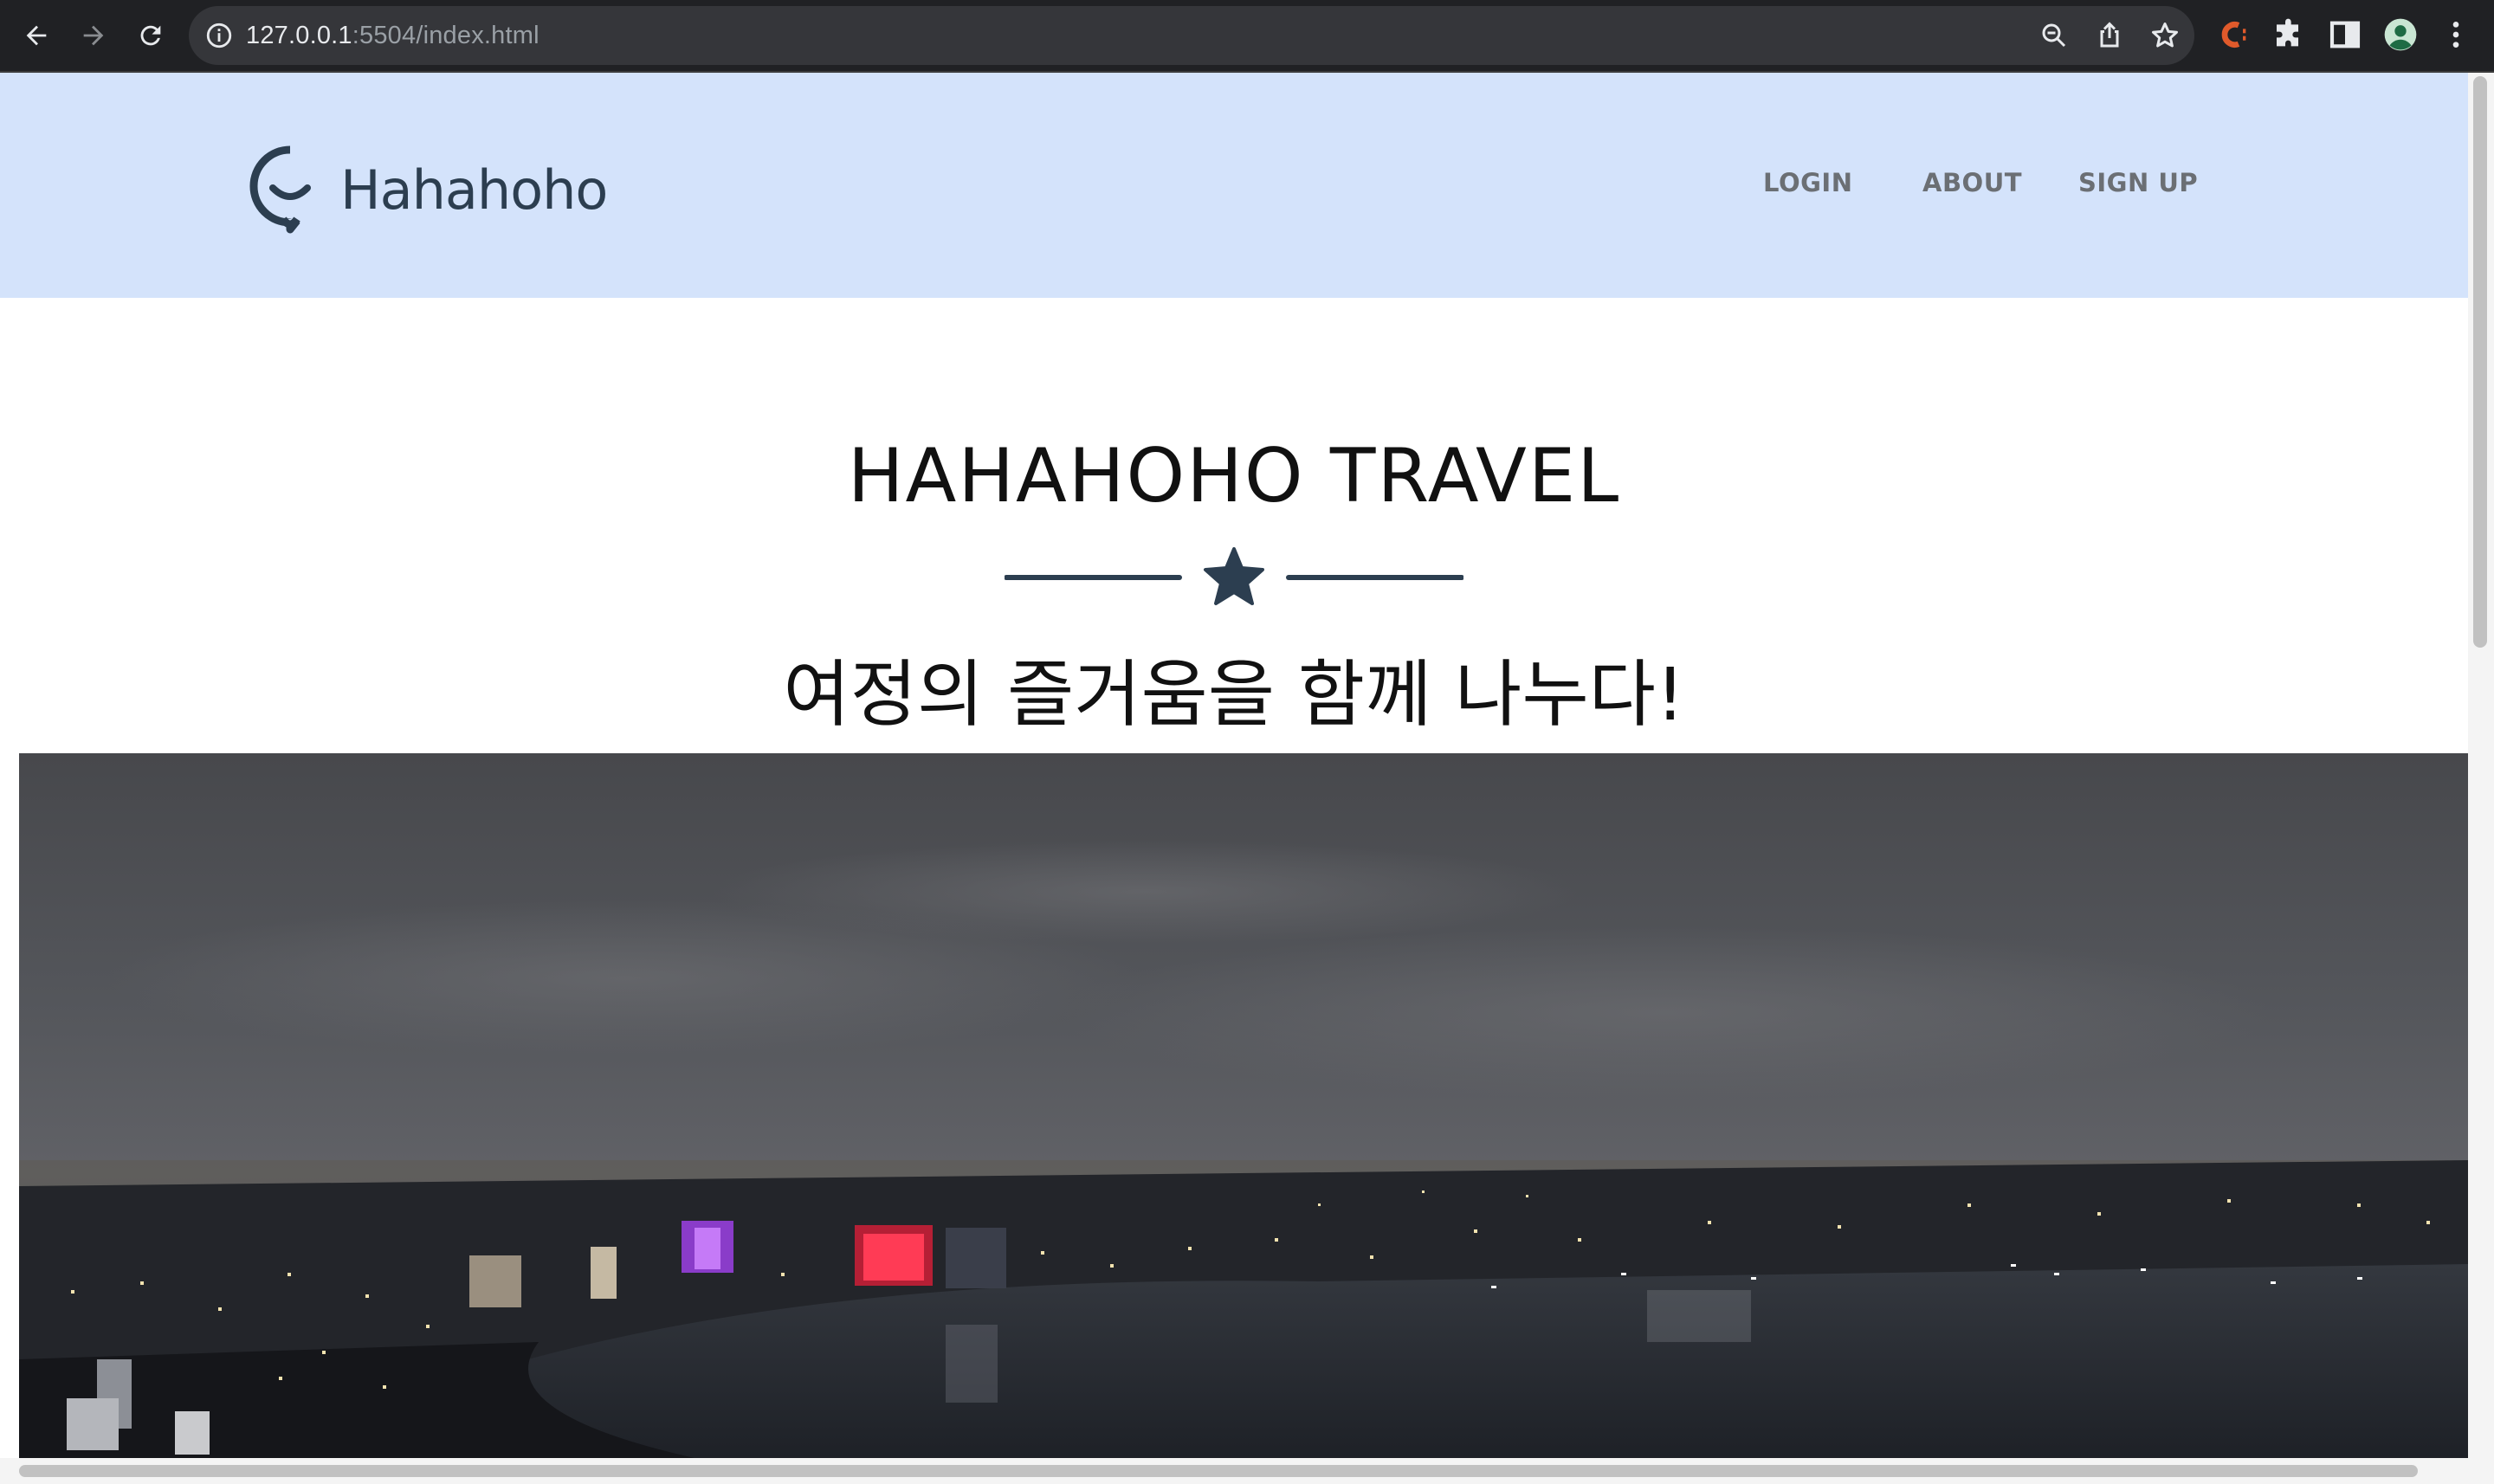 The height and width of the screenshot is (1484, 2494). What do you see at coordinates (1807, 182) in the screenshot?
I see `nav-login-link: LOGIN` at bounding box center [1807, 182].